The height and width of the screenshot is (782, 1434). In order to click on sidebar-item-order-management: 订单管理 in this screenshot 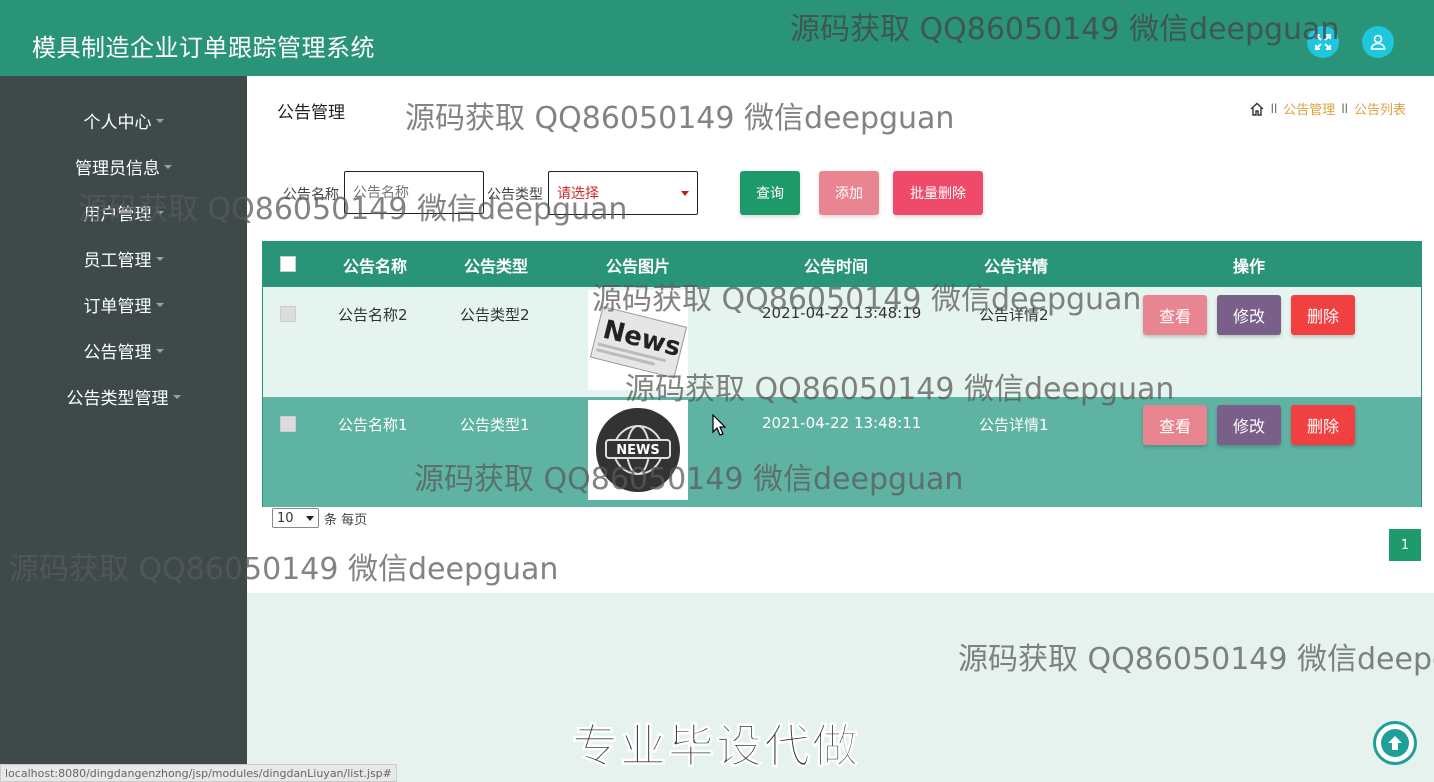, I will do `click(123, 304)`.